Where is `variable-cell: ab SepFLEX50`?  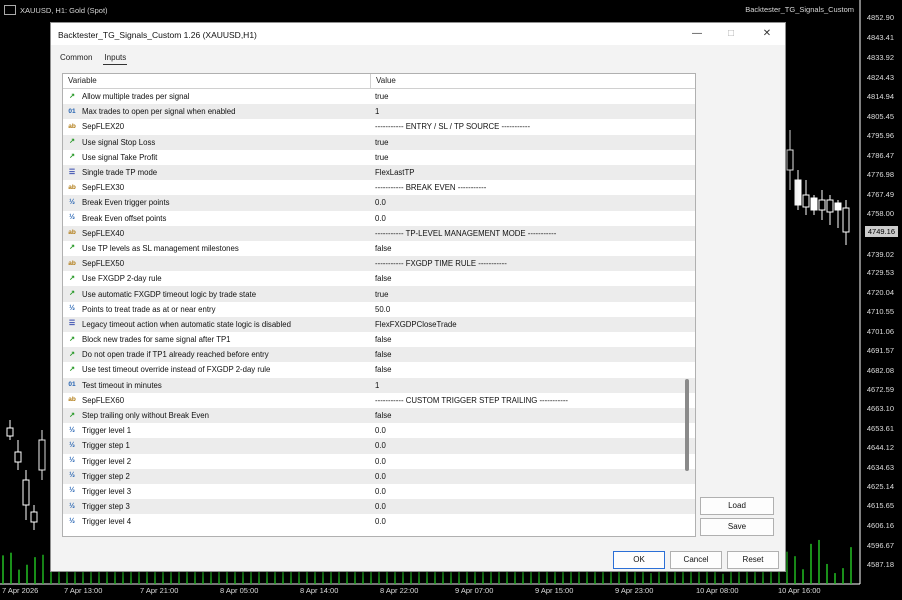 variable-cell: ab SepFLEX50 is located at coordinates (216, 264).